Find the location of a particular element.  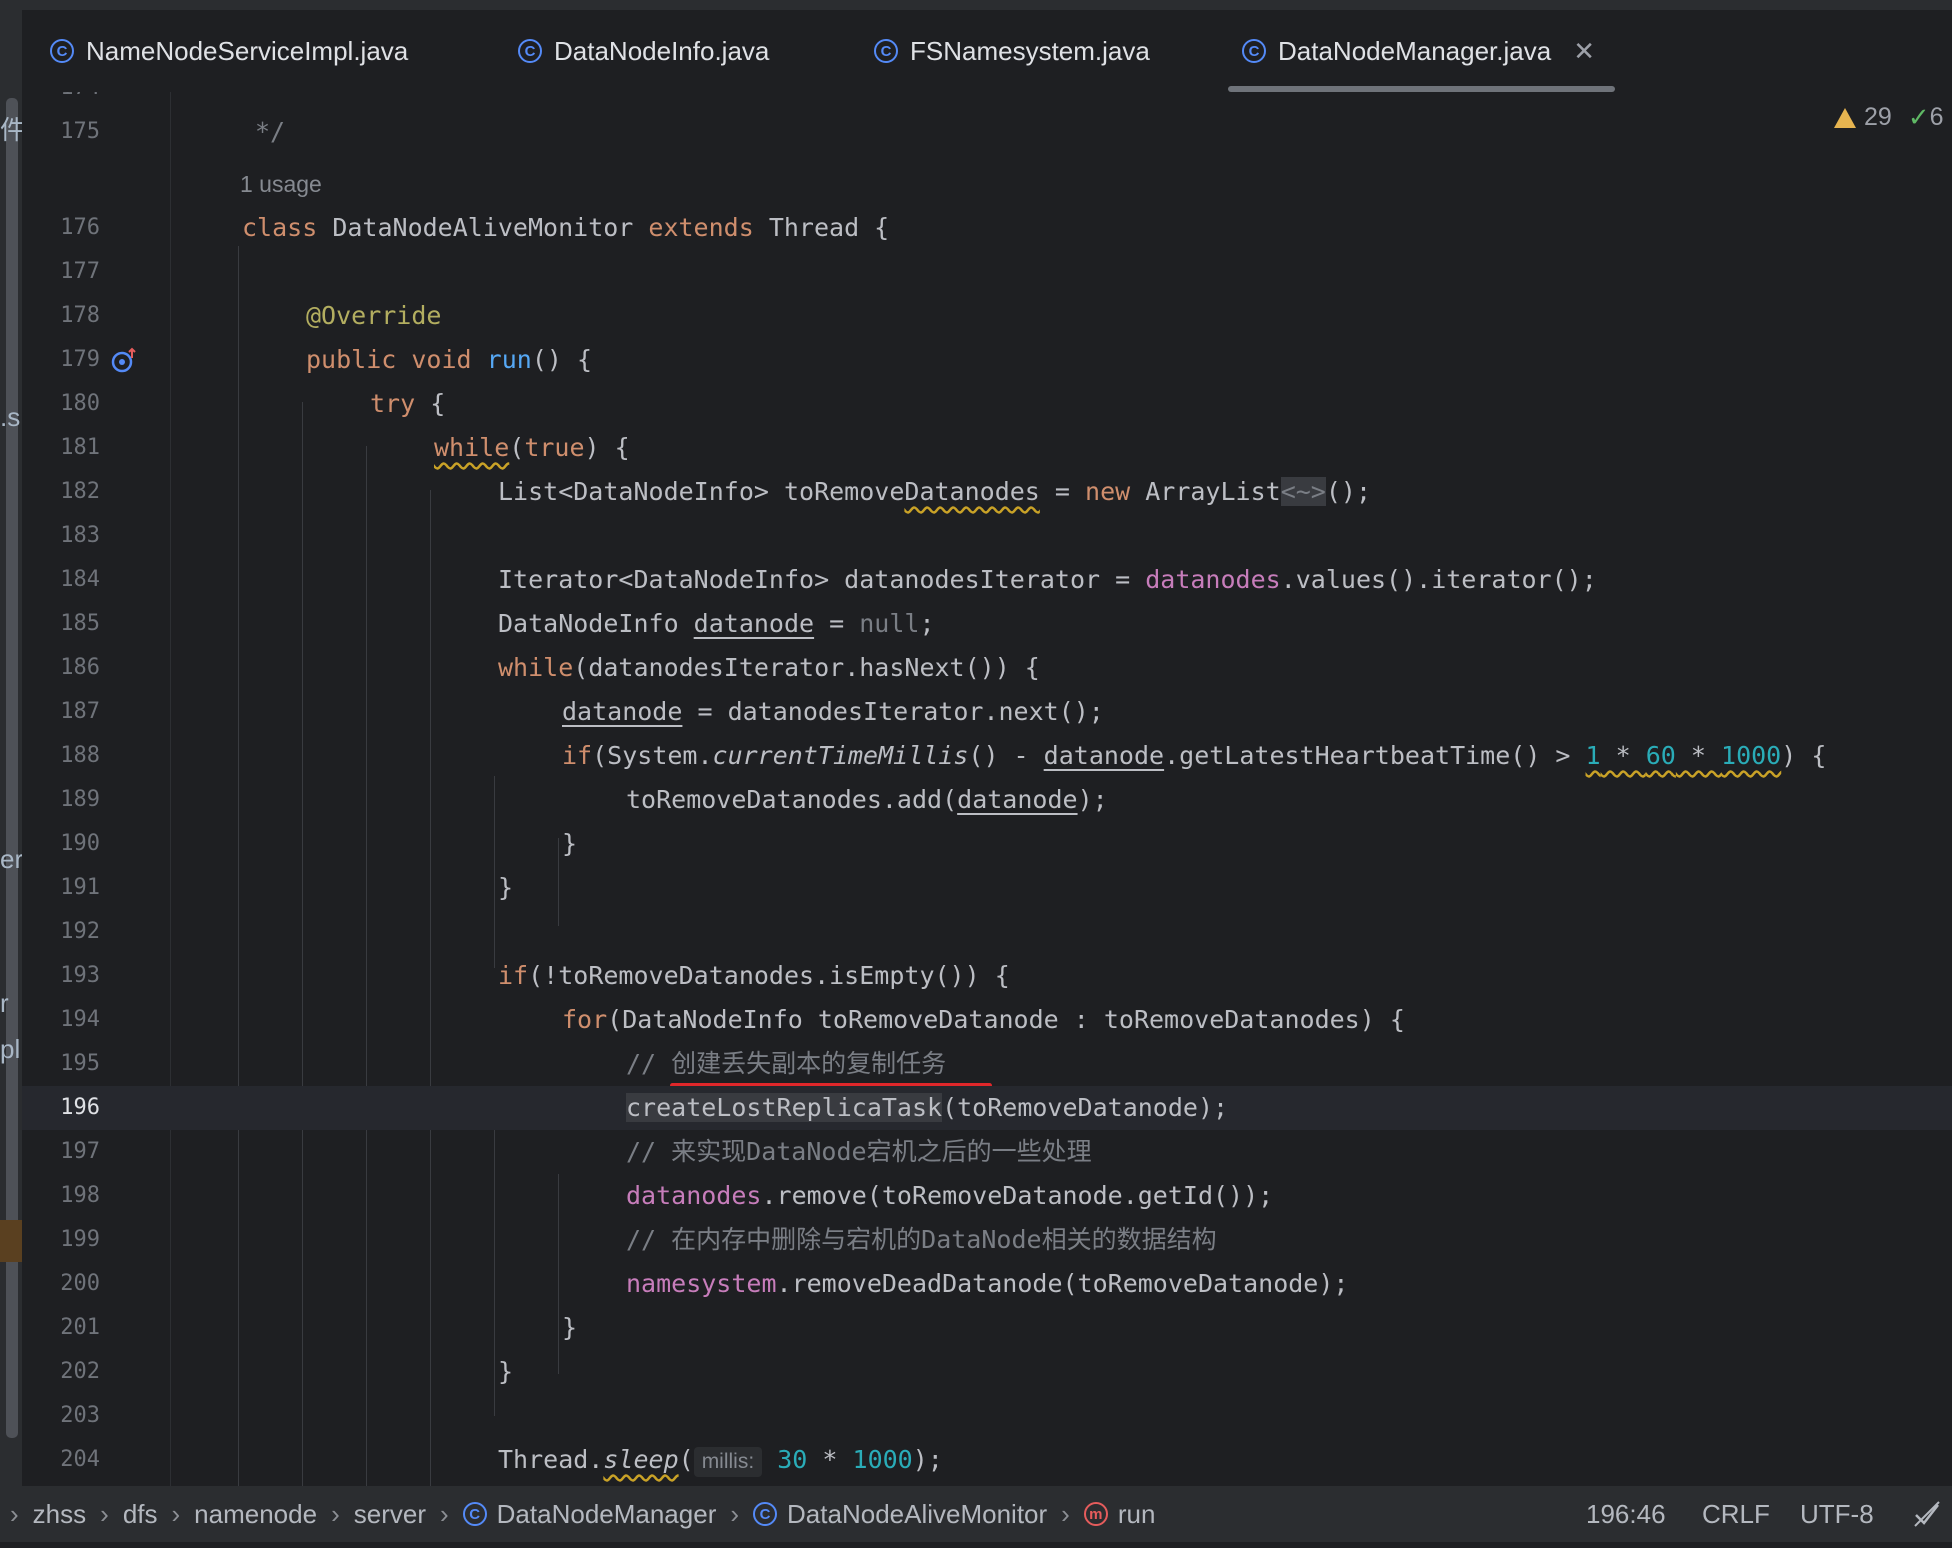

breadcrumb-item: namenode is located at coordinates (255, 1514).